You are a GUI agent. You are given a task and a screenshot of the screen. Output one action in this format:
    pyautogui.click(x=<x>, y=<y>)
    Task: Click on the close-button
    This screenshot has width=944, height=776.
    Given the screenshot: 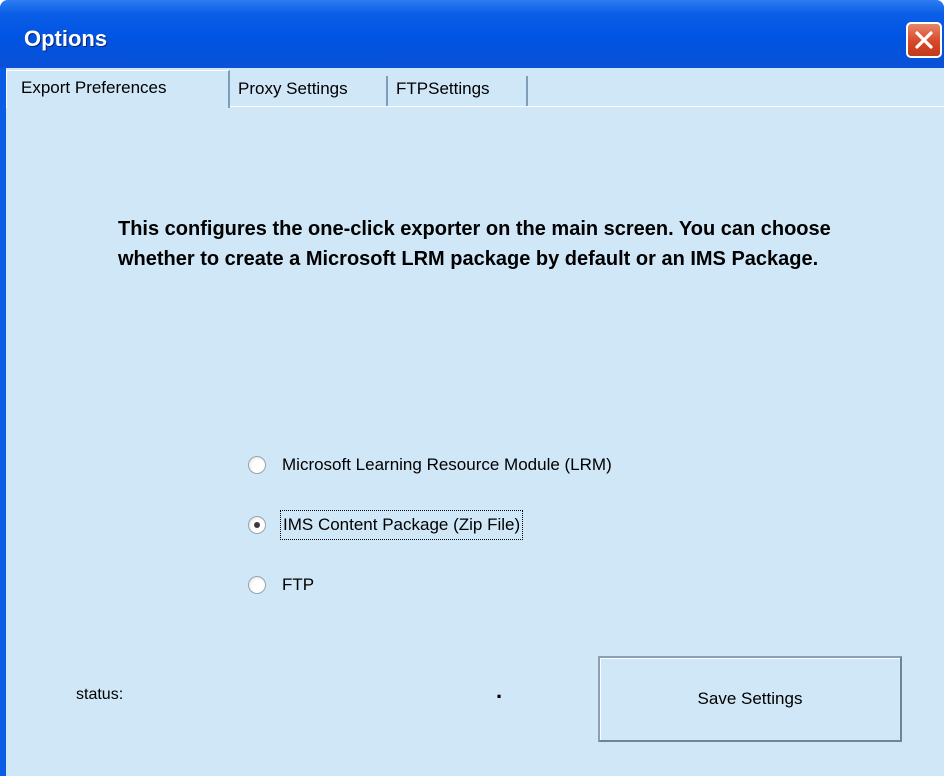 What is the action you would take?
    pyautogui.click(x=924, y=40)
    